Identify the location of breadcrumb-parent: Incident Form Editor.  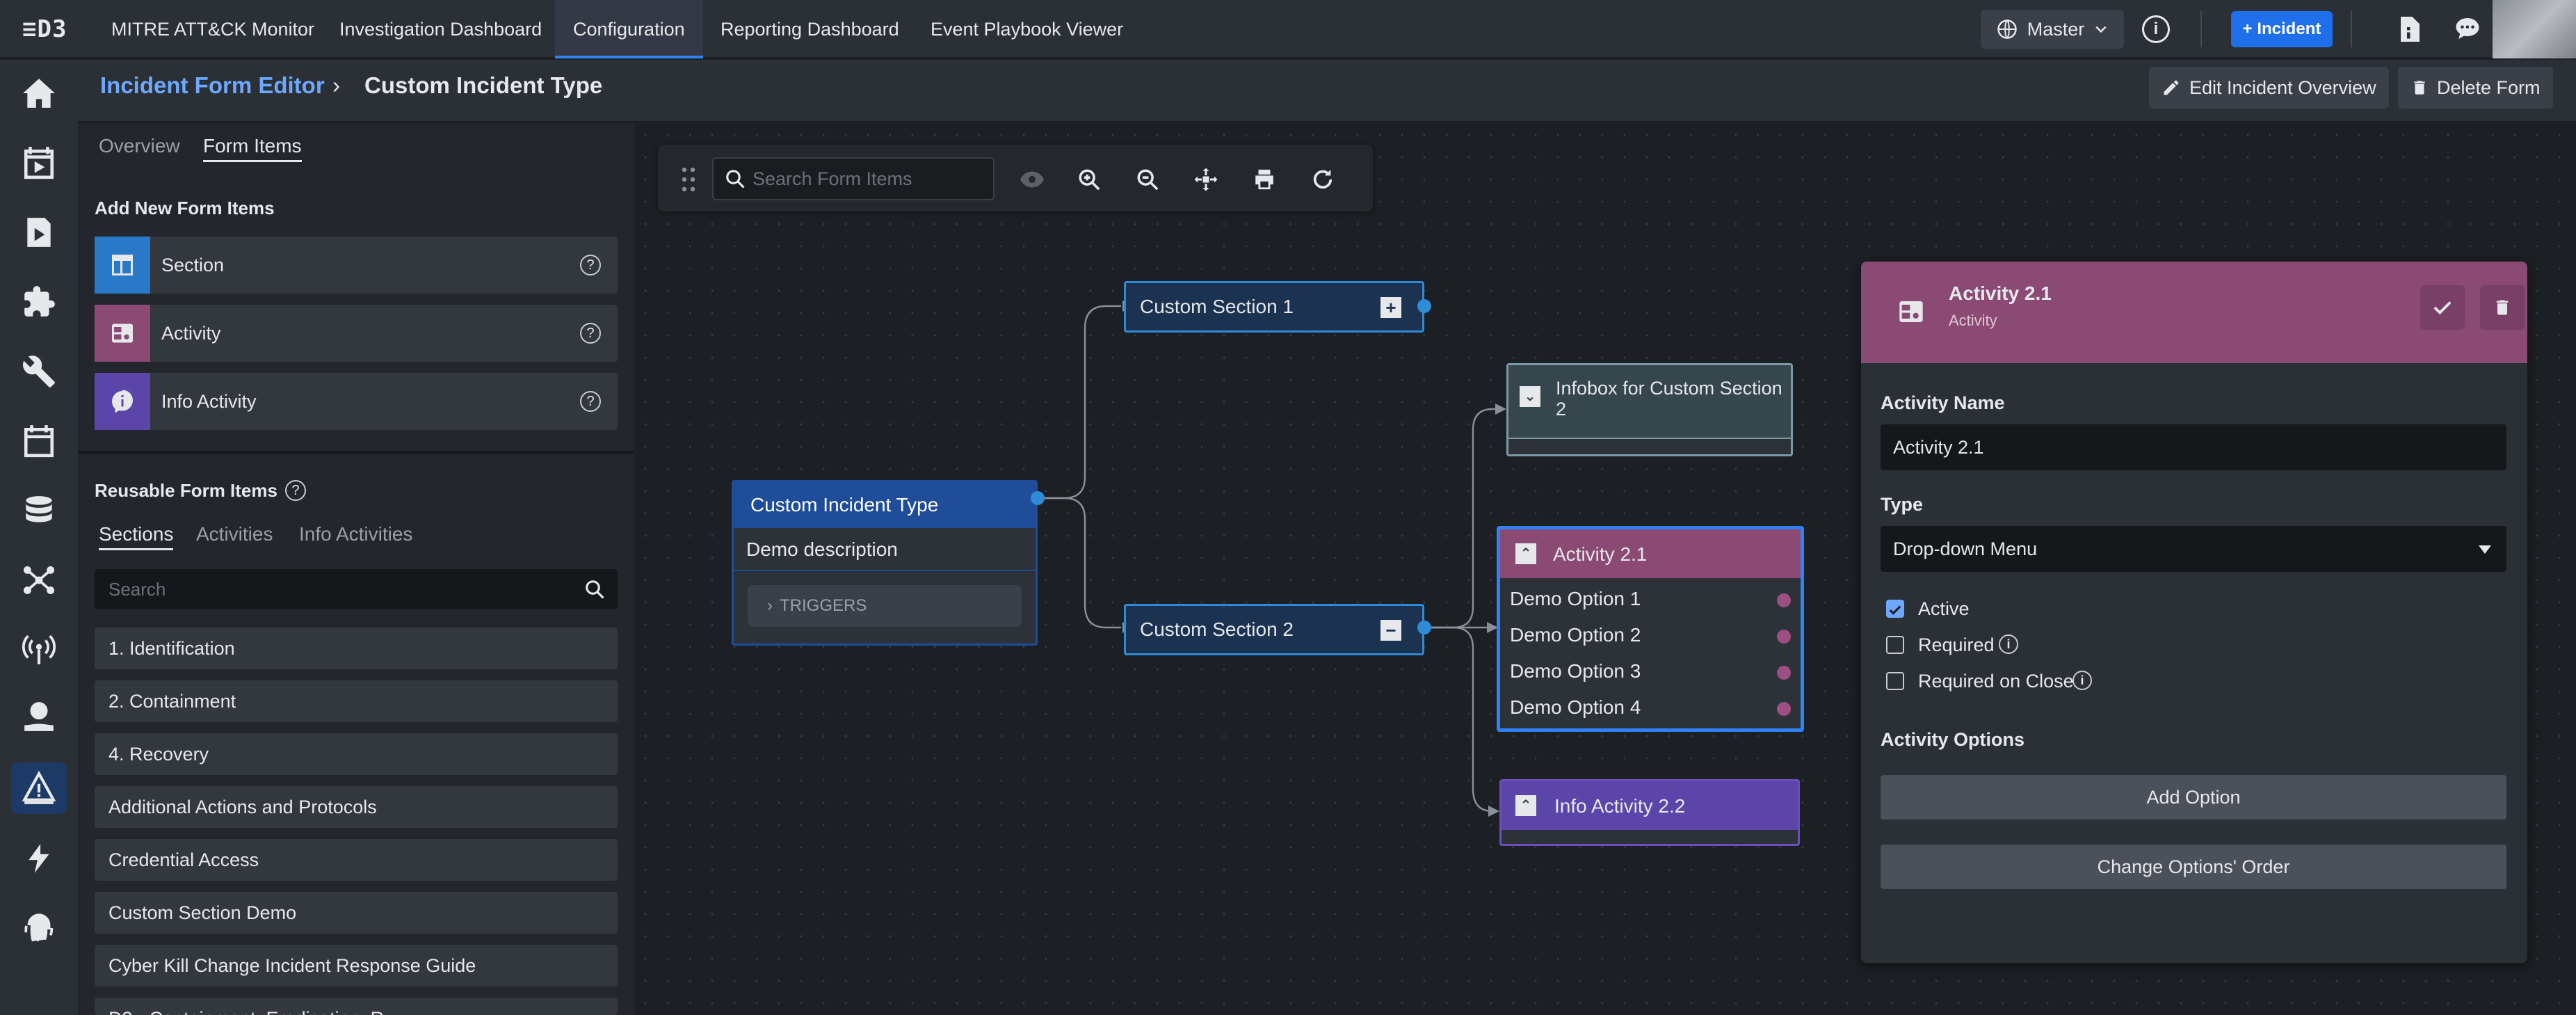
(212, 85).